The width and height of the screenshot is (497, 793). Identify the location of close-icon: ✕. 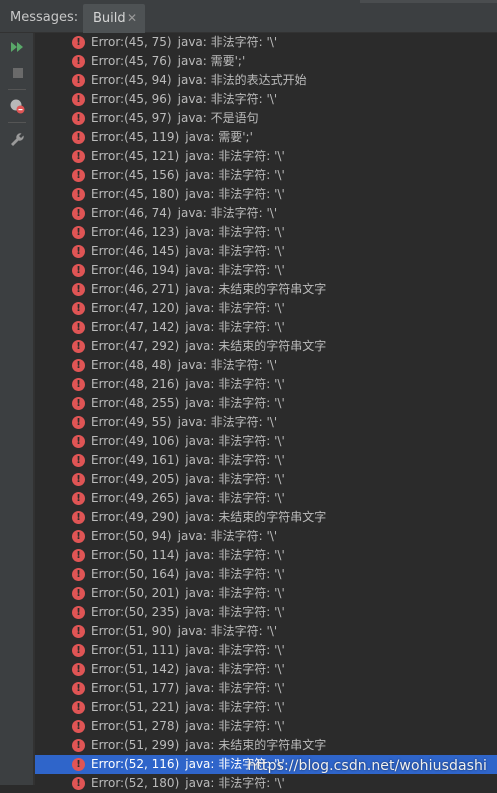
(132, 18).